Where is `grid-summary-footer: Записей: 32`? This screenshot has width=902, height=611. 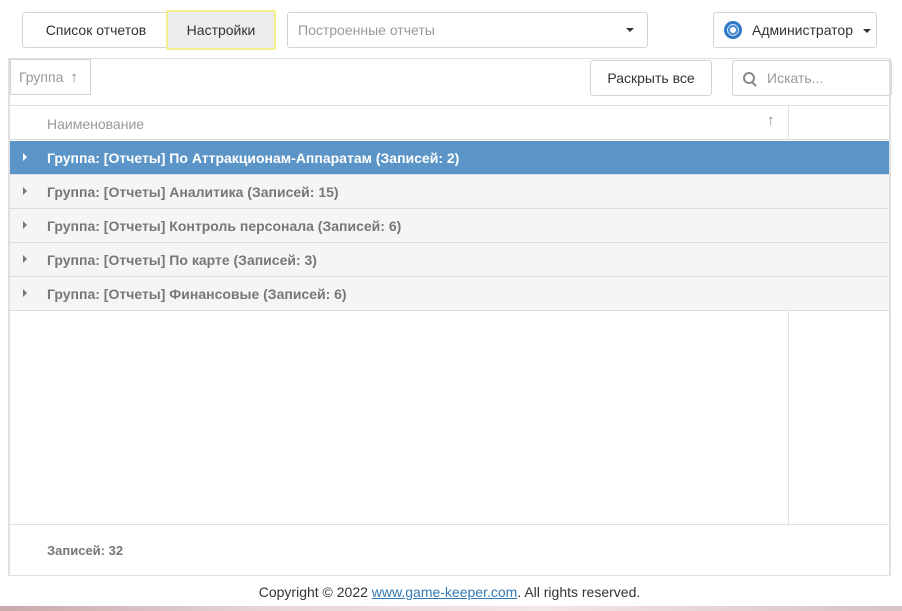 grid-summary-footer: Записей: 32 is located at coordinates (449, 549).